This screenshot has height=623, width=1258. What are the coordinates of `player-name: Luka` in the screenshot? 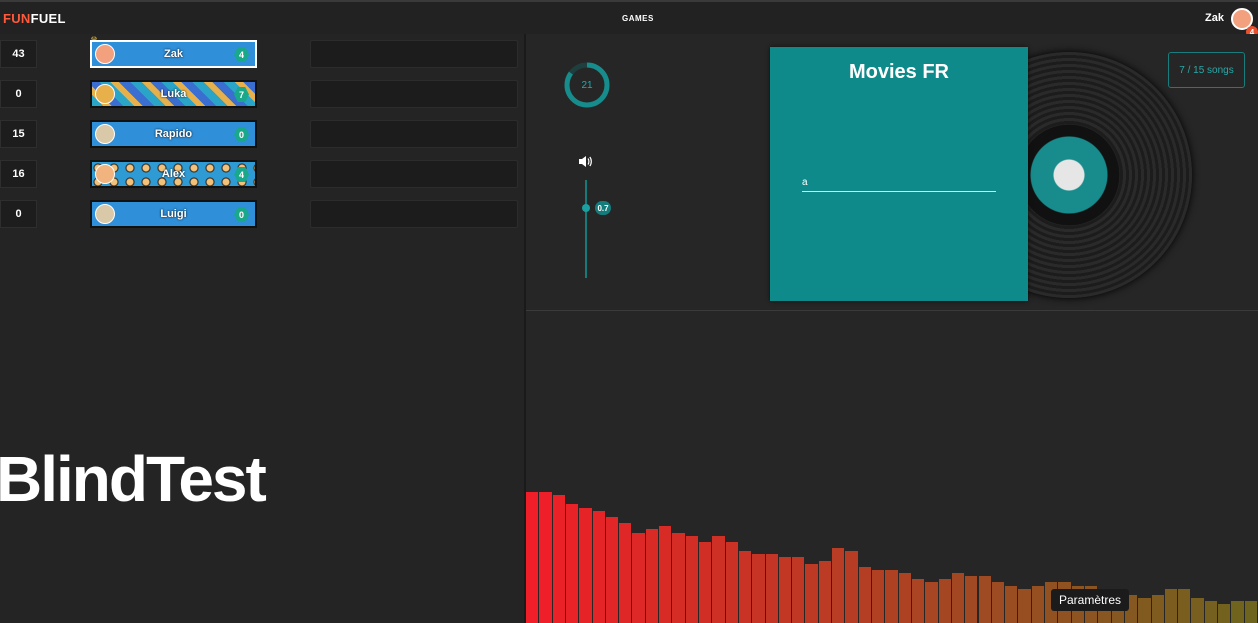 It's located at (173, 94).